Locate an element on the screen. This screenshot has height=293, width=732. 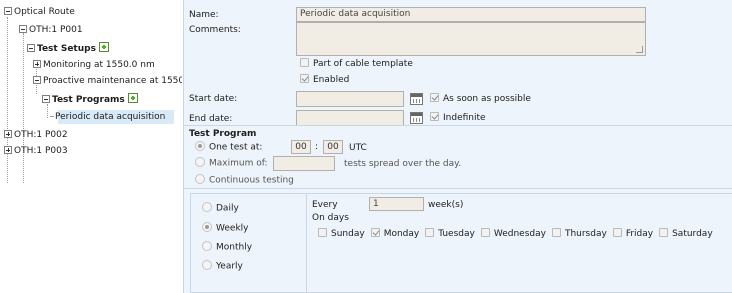
weekly-label: Weekly is located at coordinates (232, 228).